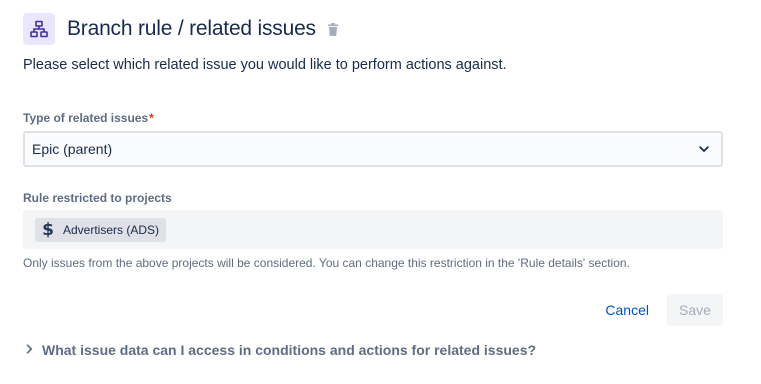 The width and height of the screenshot is (761, 384). What do you see at coordinates (39, 29) in the screenshot?
I see `branch-icon` at bounding box center [39, 29].